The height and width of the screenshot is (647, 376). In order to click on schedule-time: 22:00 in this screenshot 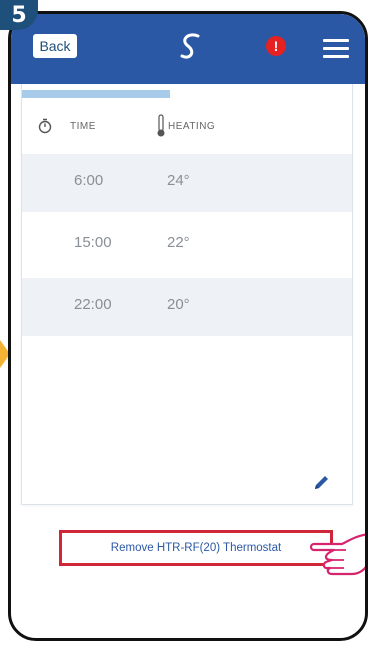, I will do `click(93, 304)`.